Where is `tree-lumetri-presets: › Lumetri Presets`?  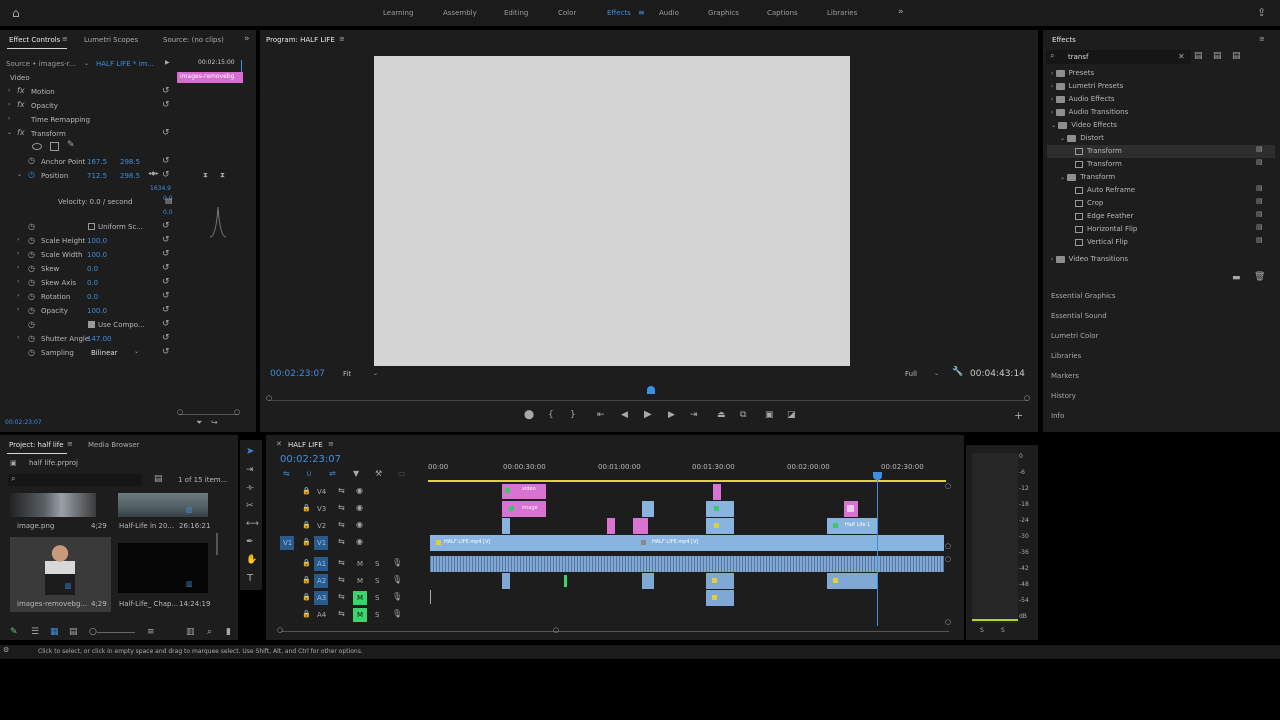 tree-lumetri-presets: › Lumetri Presets is located at coordinates (1159, 86).